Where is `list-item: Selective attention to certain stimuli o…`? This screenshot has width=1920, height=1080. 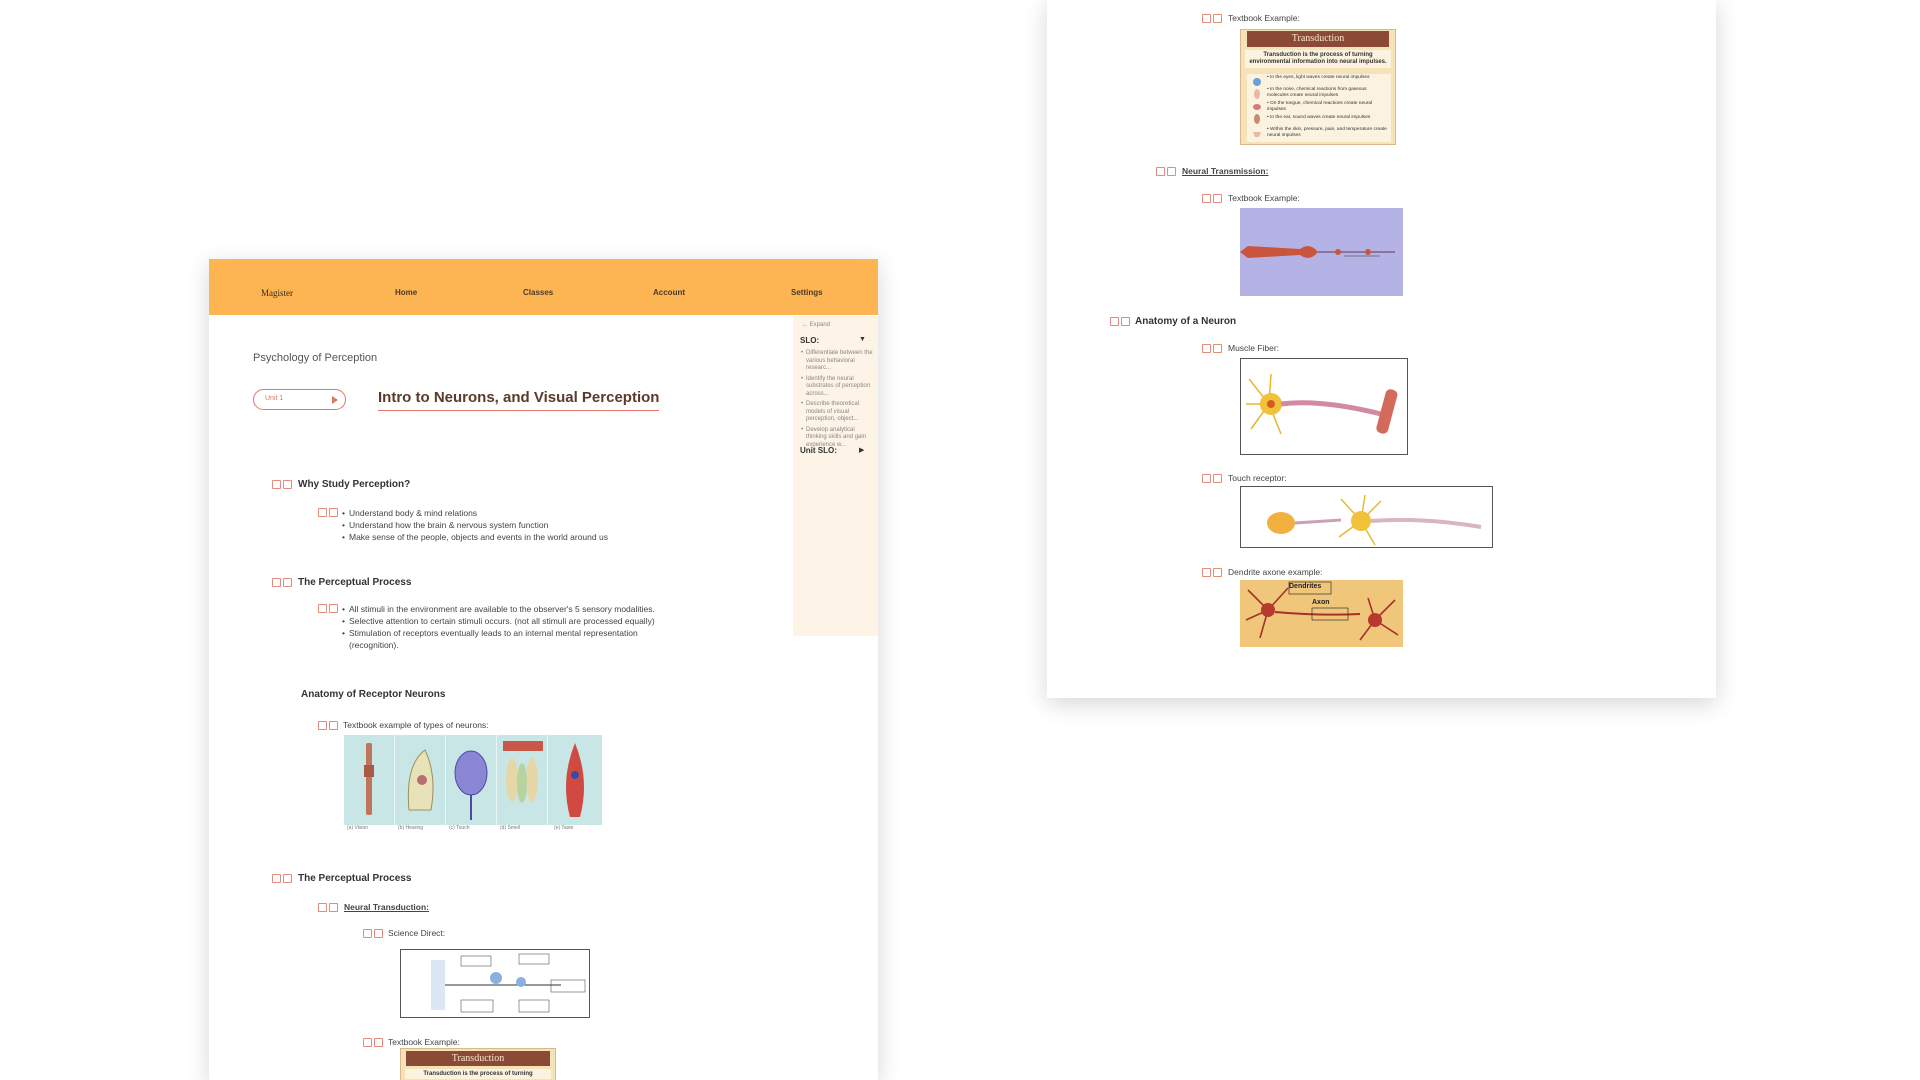
list-item: Selective attention to certain stimuli o… is located at coordinates (515, 621).